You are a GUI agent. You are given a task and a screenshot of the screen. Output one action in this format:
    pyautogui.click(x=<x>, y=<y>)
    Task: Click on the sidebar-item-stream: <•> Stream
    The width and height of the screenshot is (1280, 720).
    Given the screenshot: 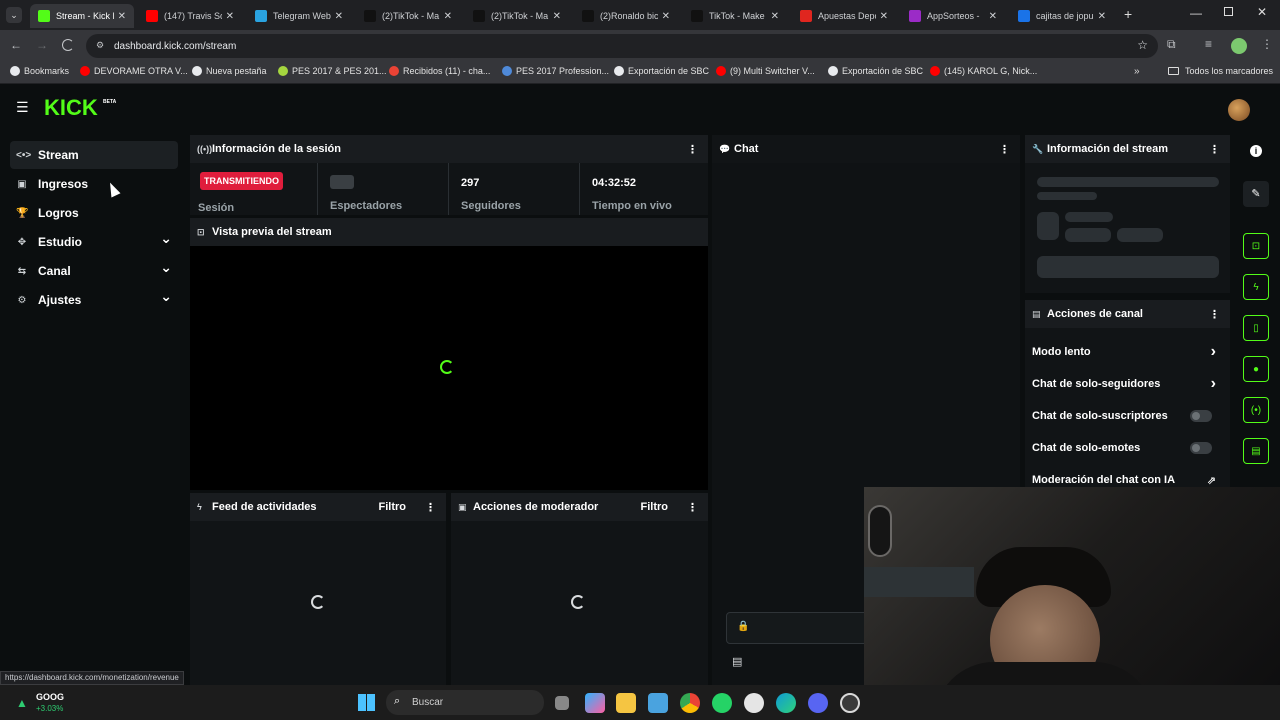 What is the action you would take?
    pyautogui.click(x=94, y=155)
    